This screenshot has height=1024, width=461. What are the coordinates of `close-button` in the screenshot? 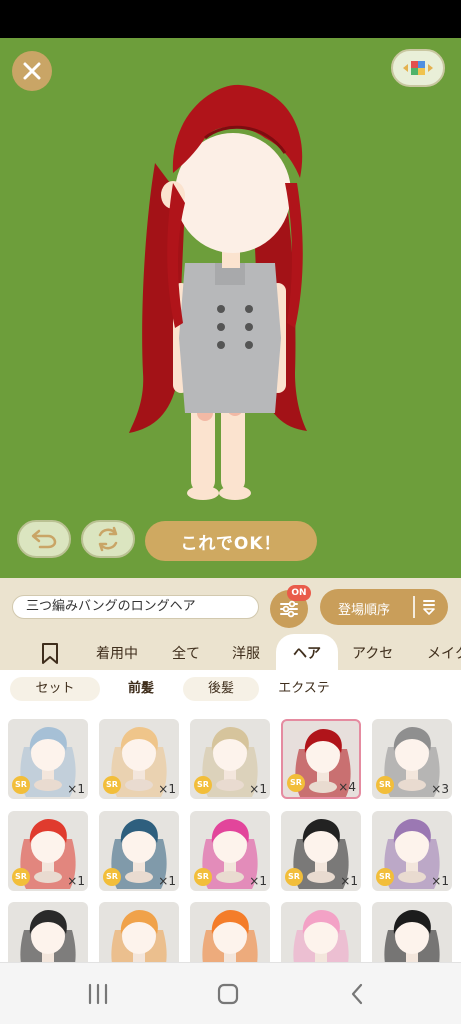 It's located at (32, 71).